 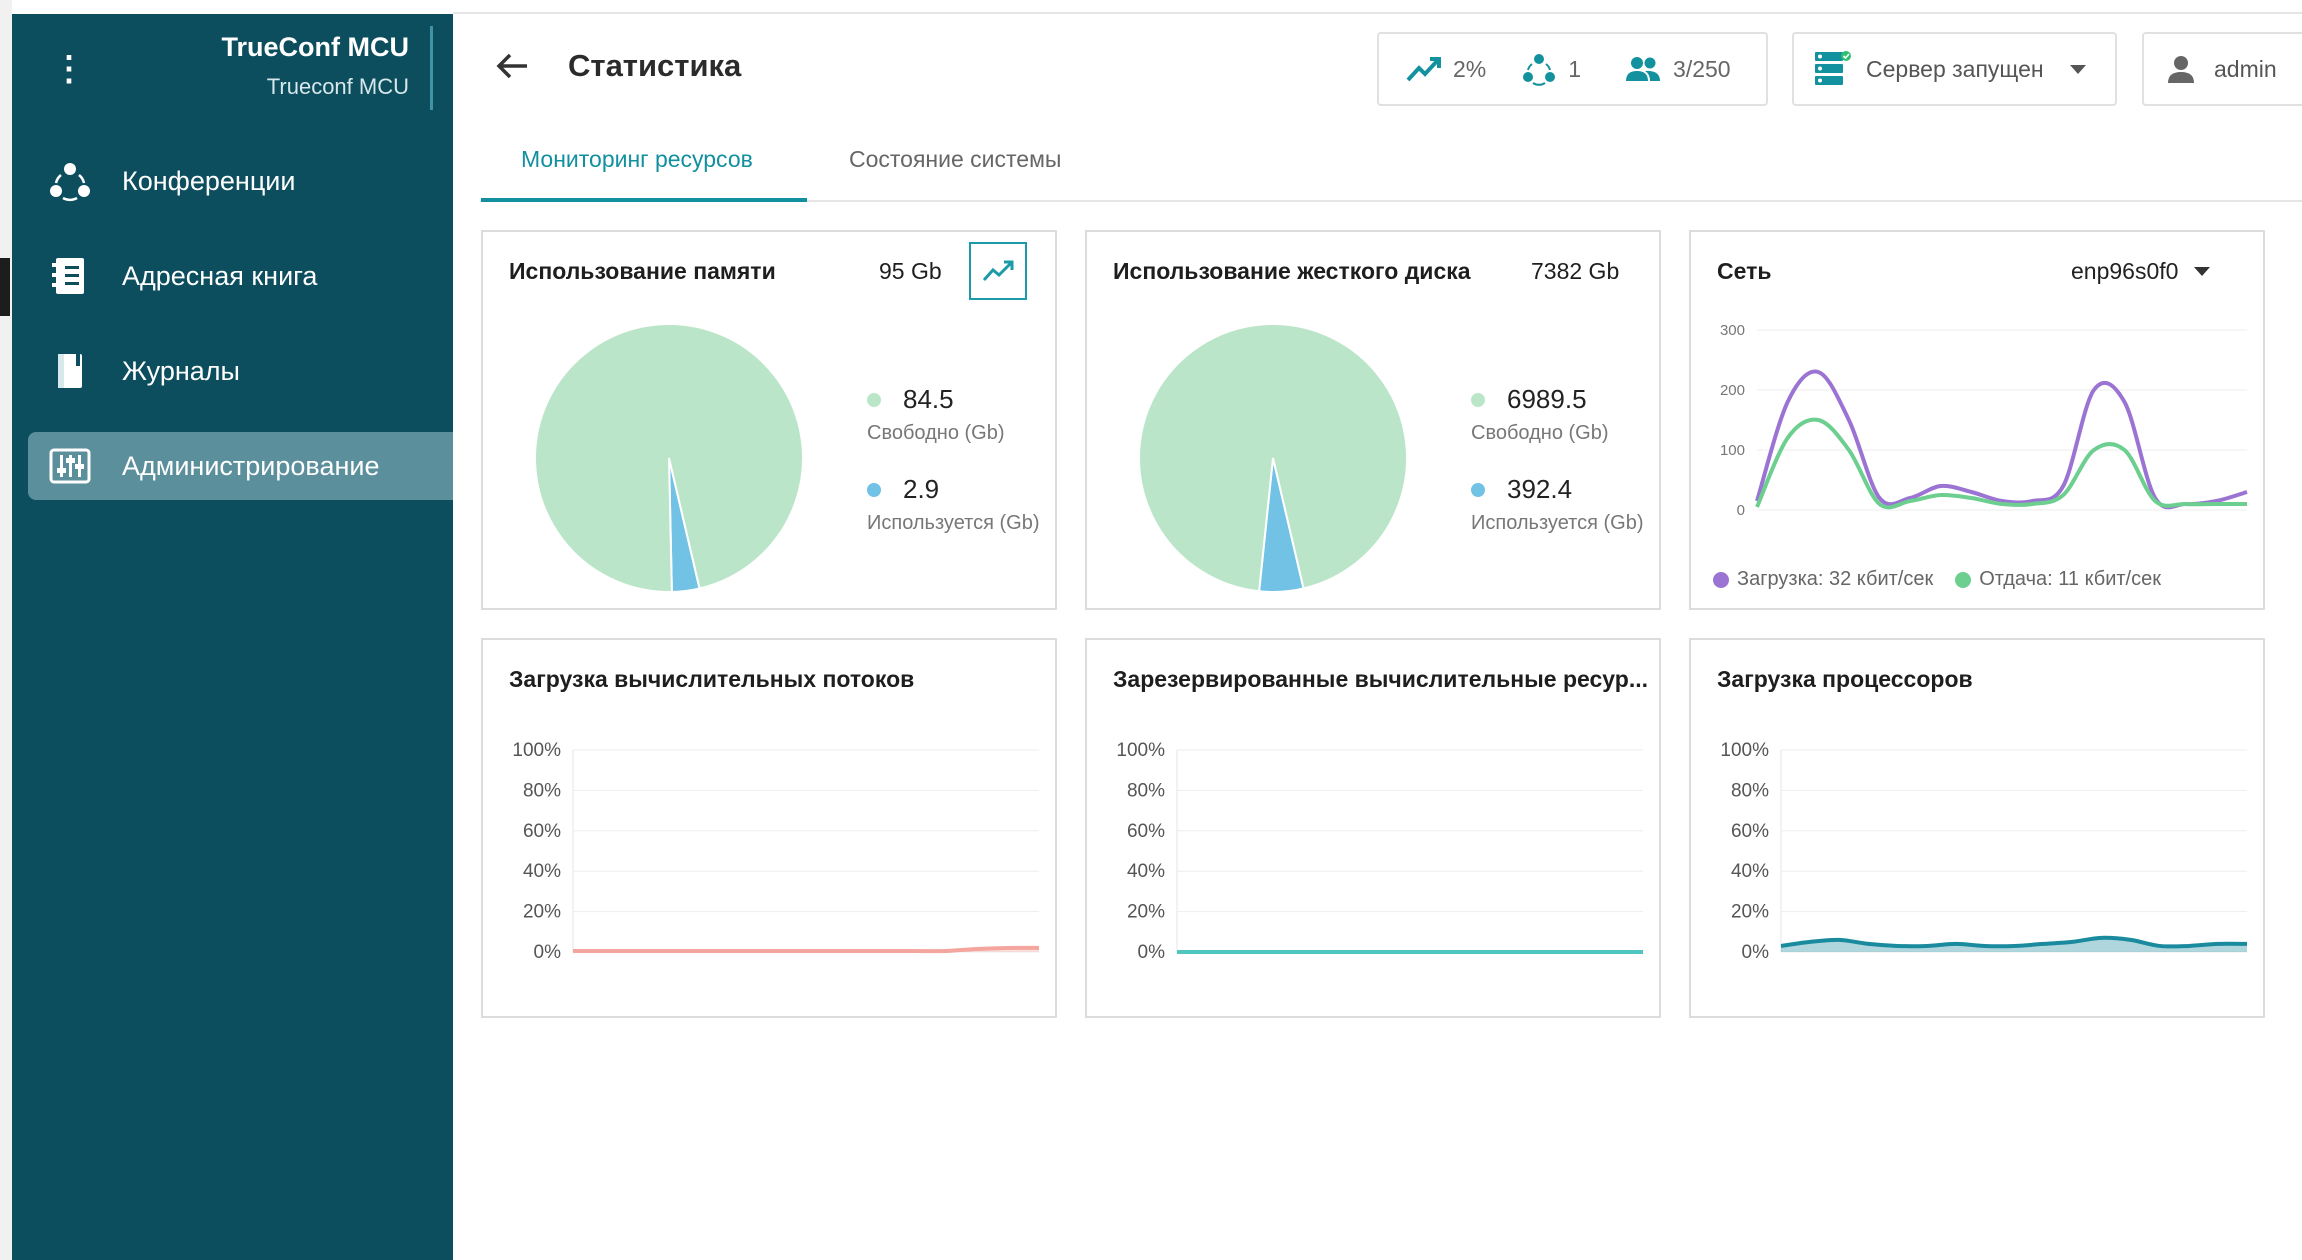 What do you see at coordinates (1845, 679) in the screenshot?
I see `card-title: Загрузка процессоров` at bounding box center [1845, 679].